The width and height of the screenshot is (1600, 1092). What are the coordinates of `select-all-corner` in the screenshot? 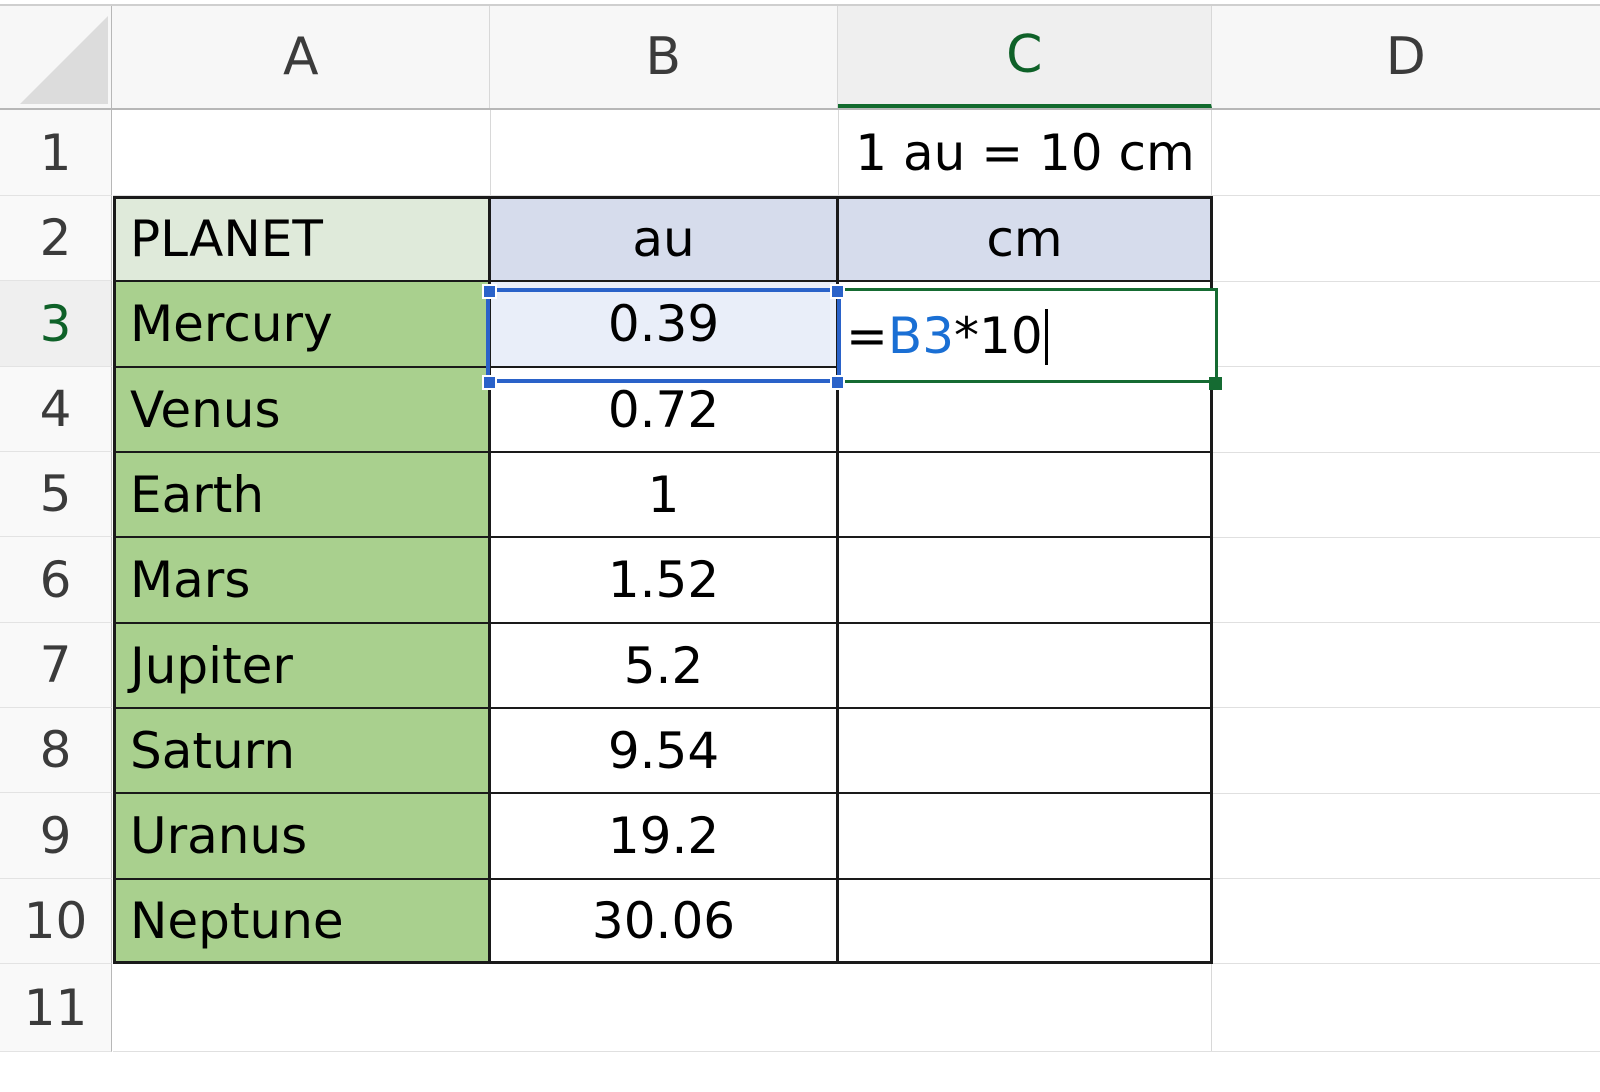 It's located at (56, 57).